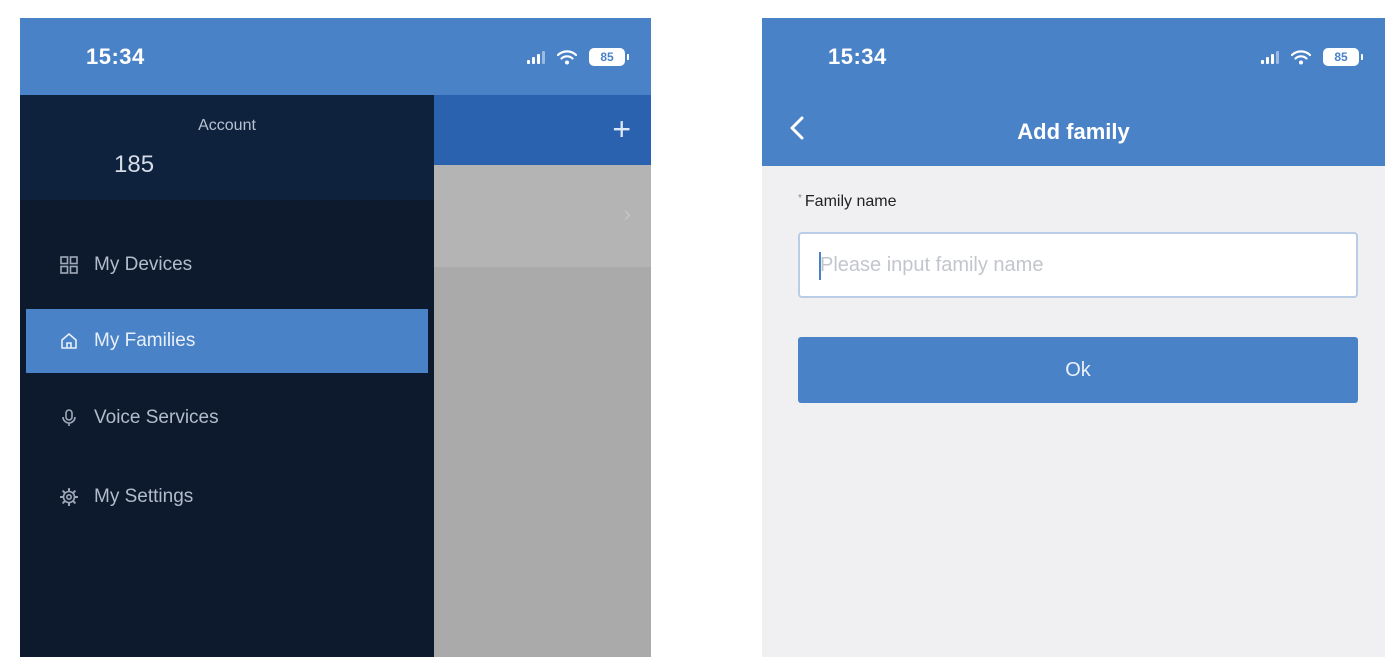 This screenshot has height=657, width=1385. I want to click on menu-item-label: My Families, so click(145, 340).